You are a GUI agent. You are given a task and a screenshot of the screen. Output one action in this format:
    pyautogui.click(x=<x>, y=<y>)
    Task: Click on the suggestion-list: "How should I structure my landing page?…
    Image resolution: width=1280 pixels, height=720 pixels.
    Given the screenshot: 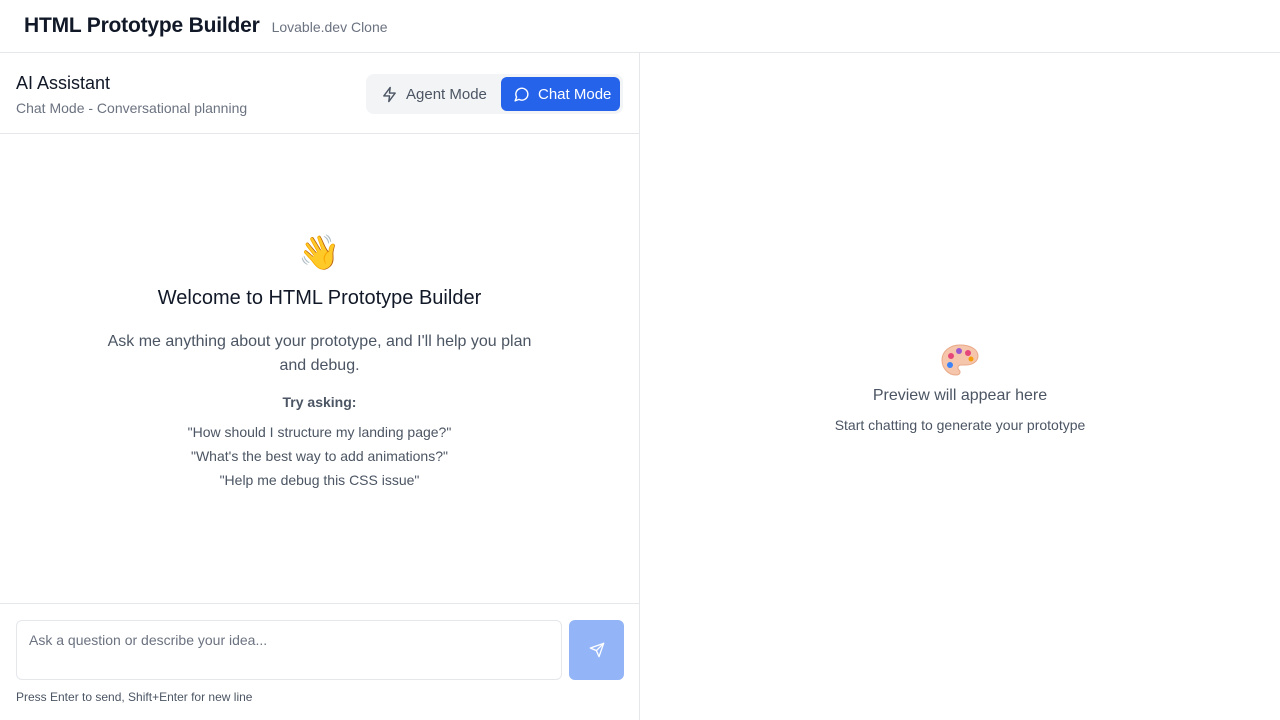 What is the action you would take?
    pyautogui.click(x=319, y=456)
    